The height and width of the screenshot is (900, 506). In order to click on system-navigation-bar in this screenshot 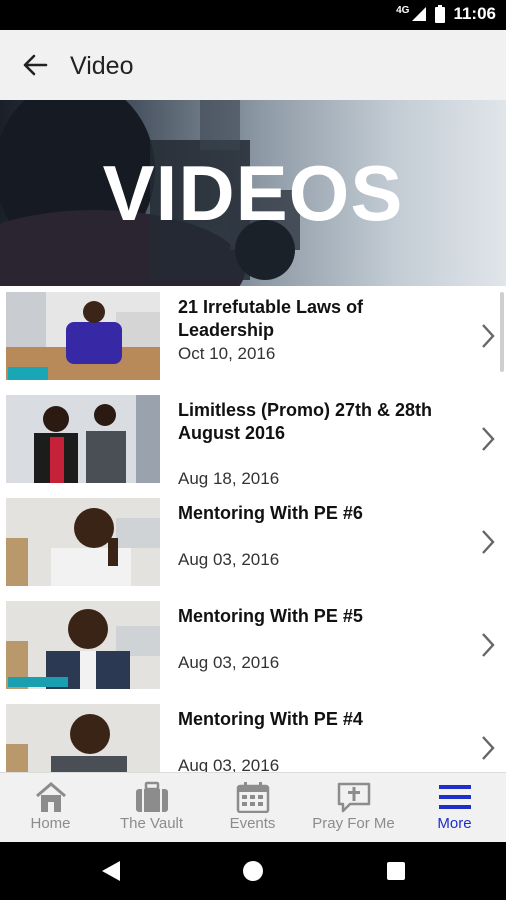, I will do `click(253, 871)`.